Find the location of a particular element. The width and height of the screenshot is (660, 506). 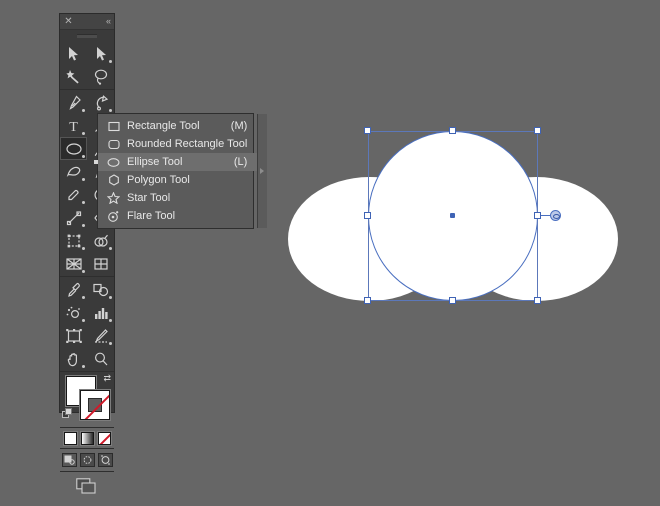

flyout-item-star-tool: Star Tool is located at coordinates (177, 198).